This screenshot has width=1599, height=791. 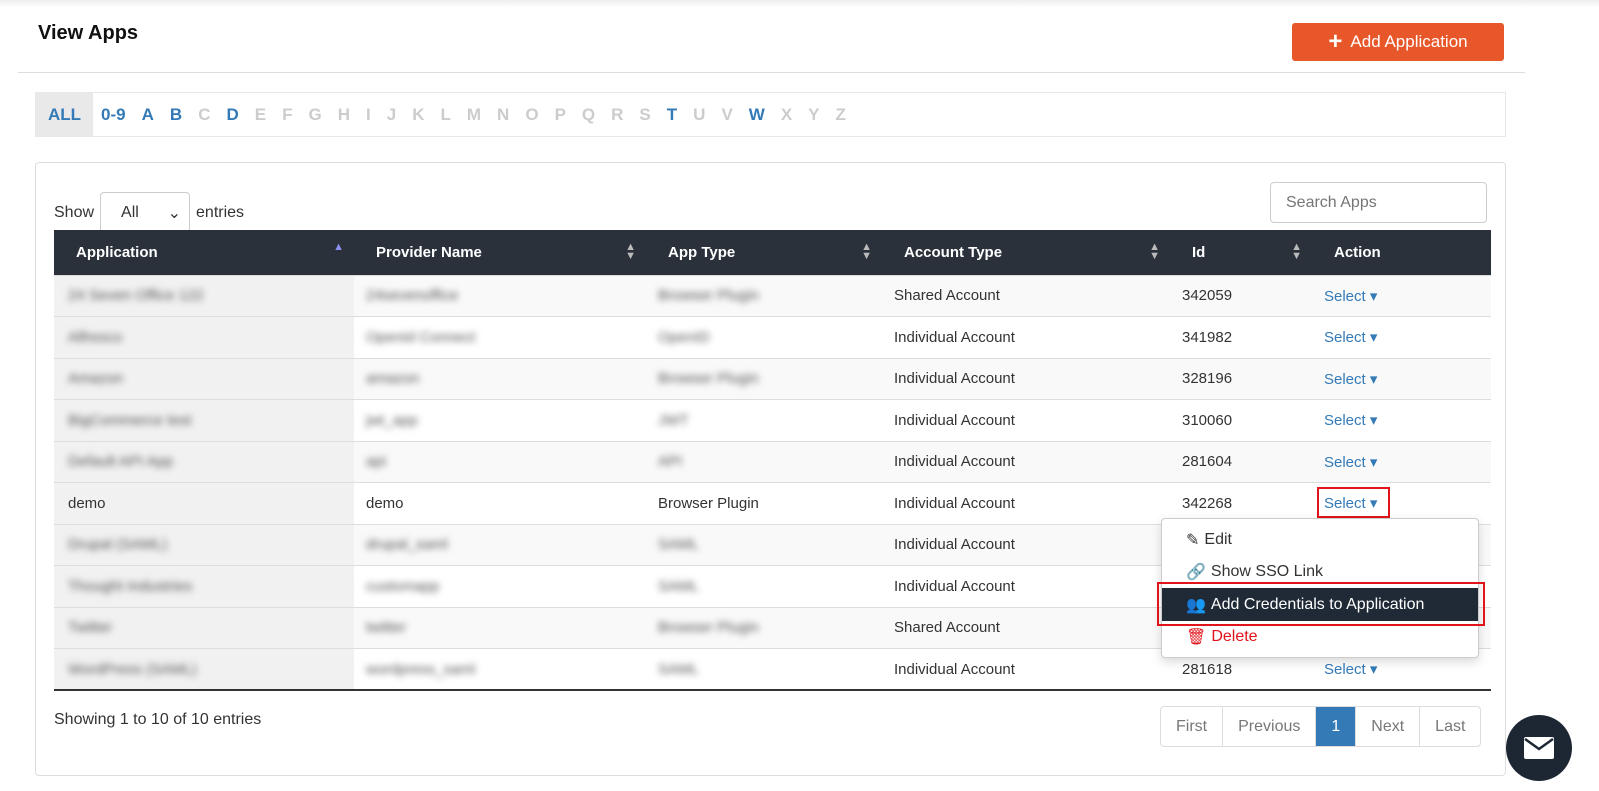 I want to click on cell-text: 342268, so click(x=1207, y=503).